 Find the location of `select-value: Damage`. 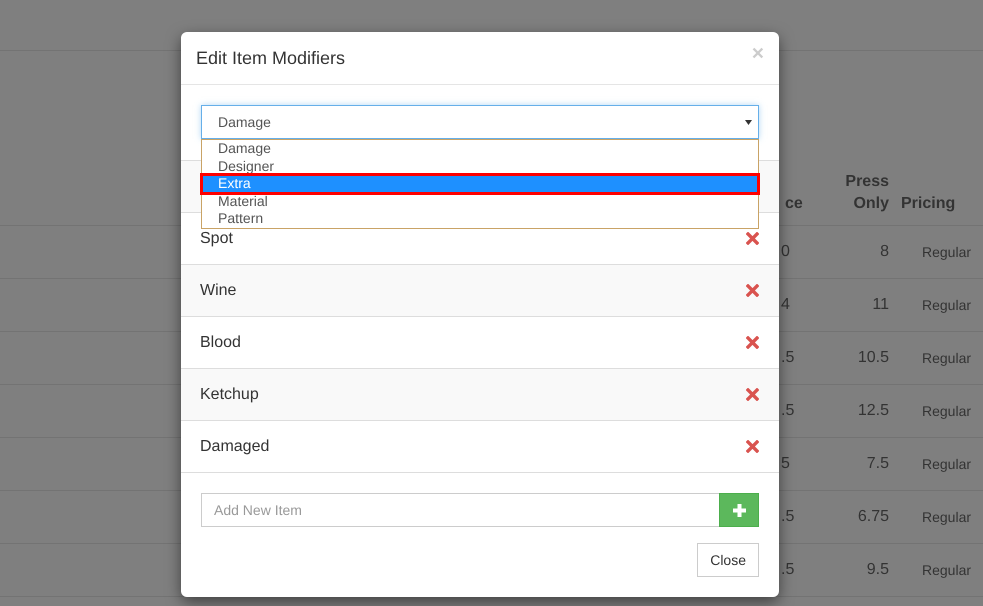

select-value: Damage is located at coordinates (244, 122).